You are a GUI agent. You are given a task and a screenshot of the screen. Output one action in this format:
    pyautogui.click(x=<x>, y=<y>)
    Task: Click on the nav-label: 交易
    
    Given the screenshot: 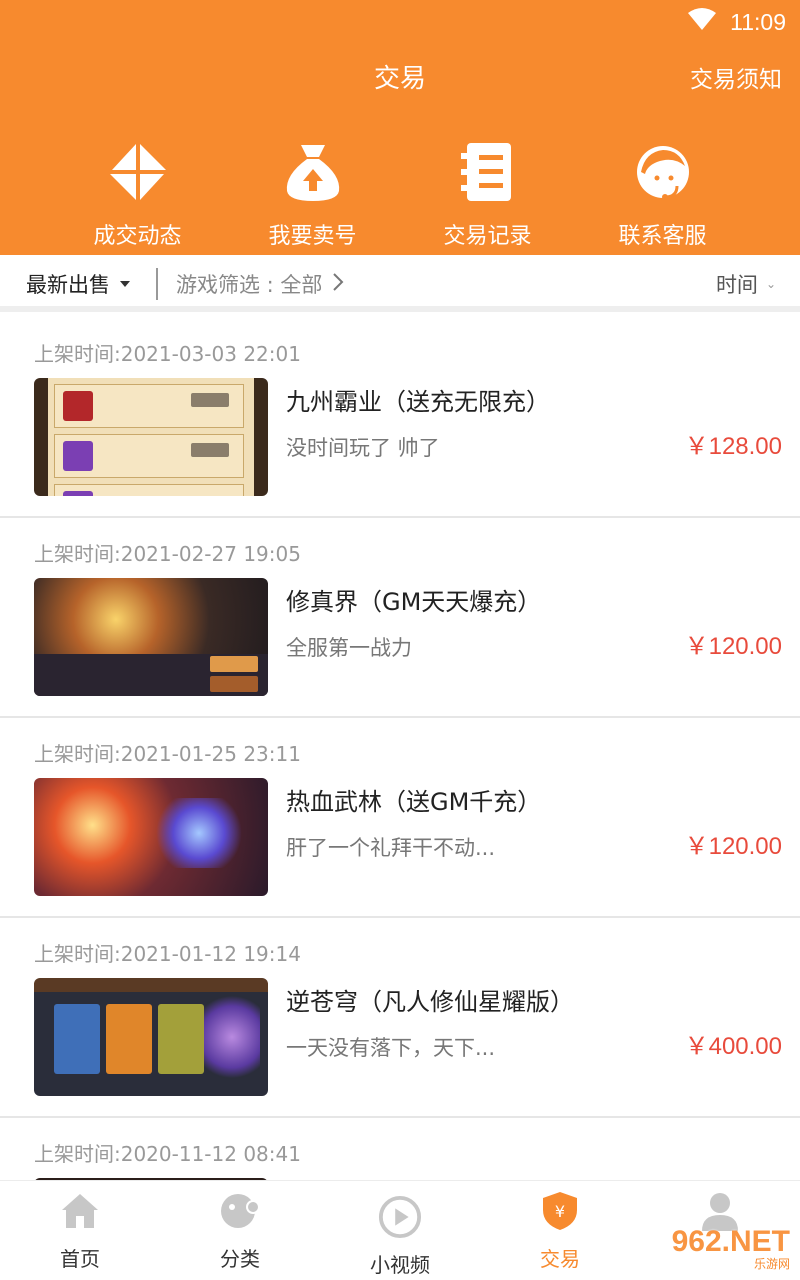 What is the action you would take?
    pyautogui.click(x=560, y=1259)
    